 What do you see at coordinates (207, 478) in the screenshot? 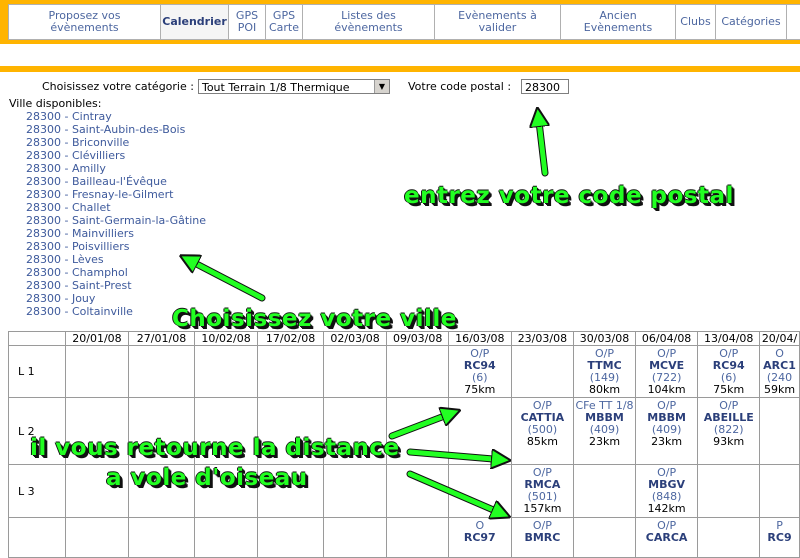
I see `annotation-distance-line2: a vole d'oiseau` at bounding box center [207, 478].